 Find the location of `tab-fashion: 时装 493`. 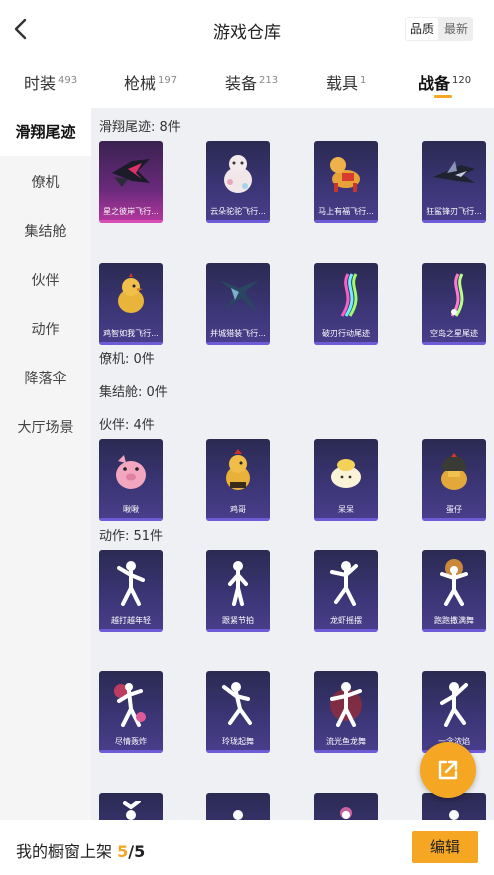

tab-fashion: 时装 493 is located at coordinates (50, 82).